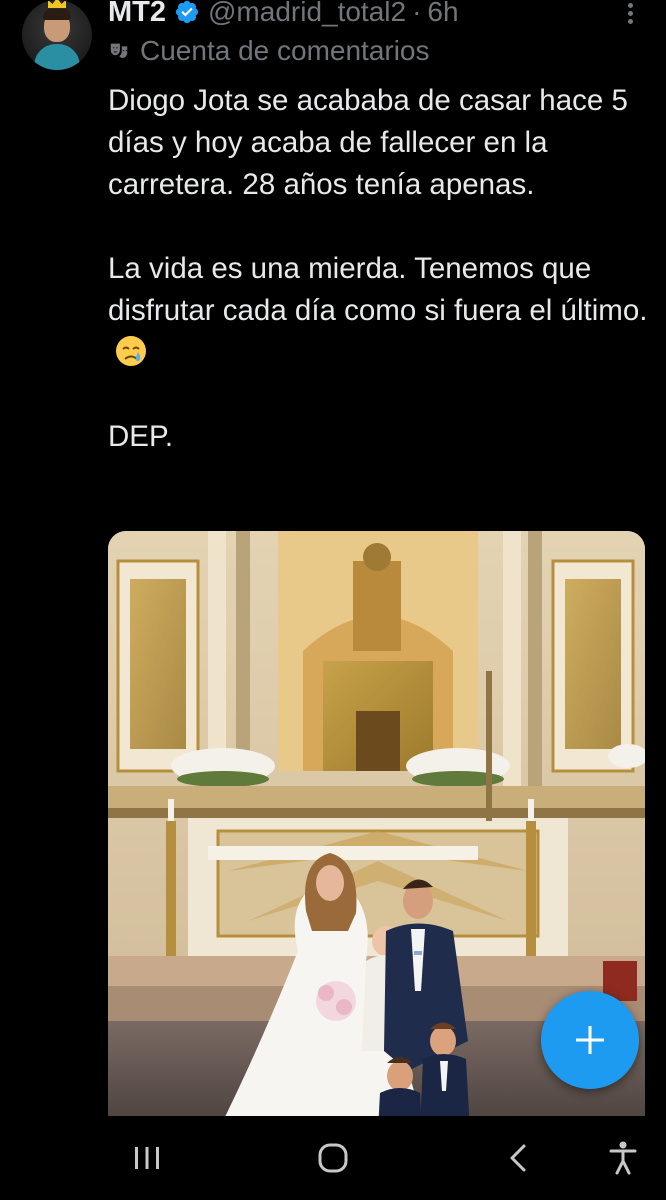 The image size is (666, 1200). I want to click on system-navigation-bar, so click(333, 1158).